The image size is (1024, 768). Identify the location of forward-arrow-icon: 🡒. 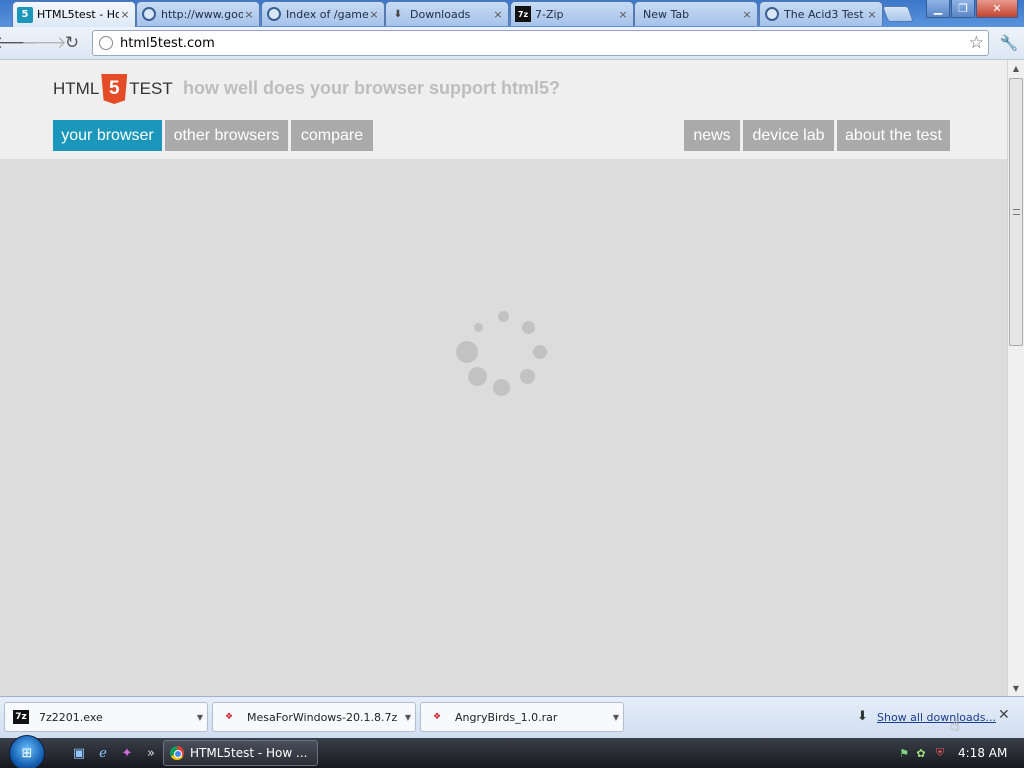
(44, 43).